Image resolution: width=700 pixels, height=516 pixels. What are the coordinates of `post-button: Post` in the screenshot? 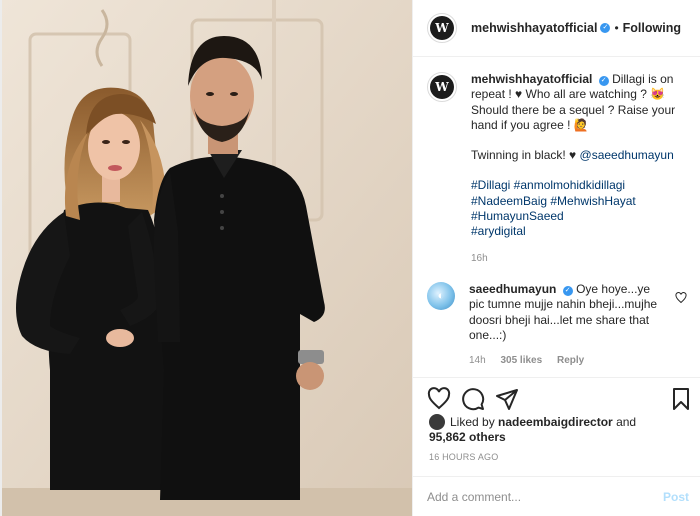 It's located at (676, 497).